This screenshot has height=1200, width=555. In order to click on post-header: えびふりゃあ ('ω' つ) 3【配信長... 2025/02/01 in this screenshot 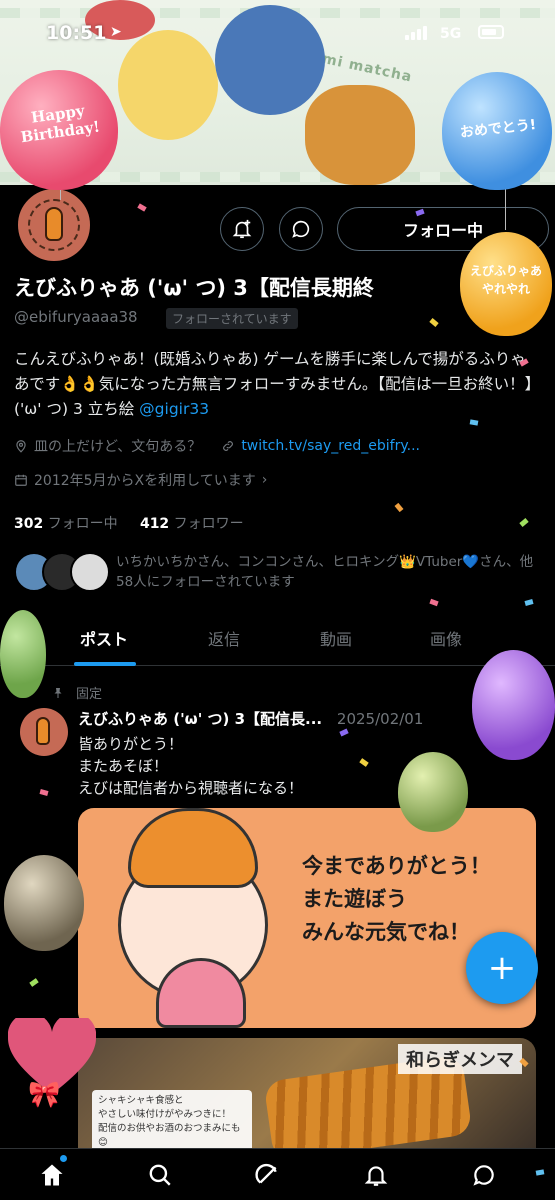, I will do `click(250, 718)`.